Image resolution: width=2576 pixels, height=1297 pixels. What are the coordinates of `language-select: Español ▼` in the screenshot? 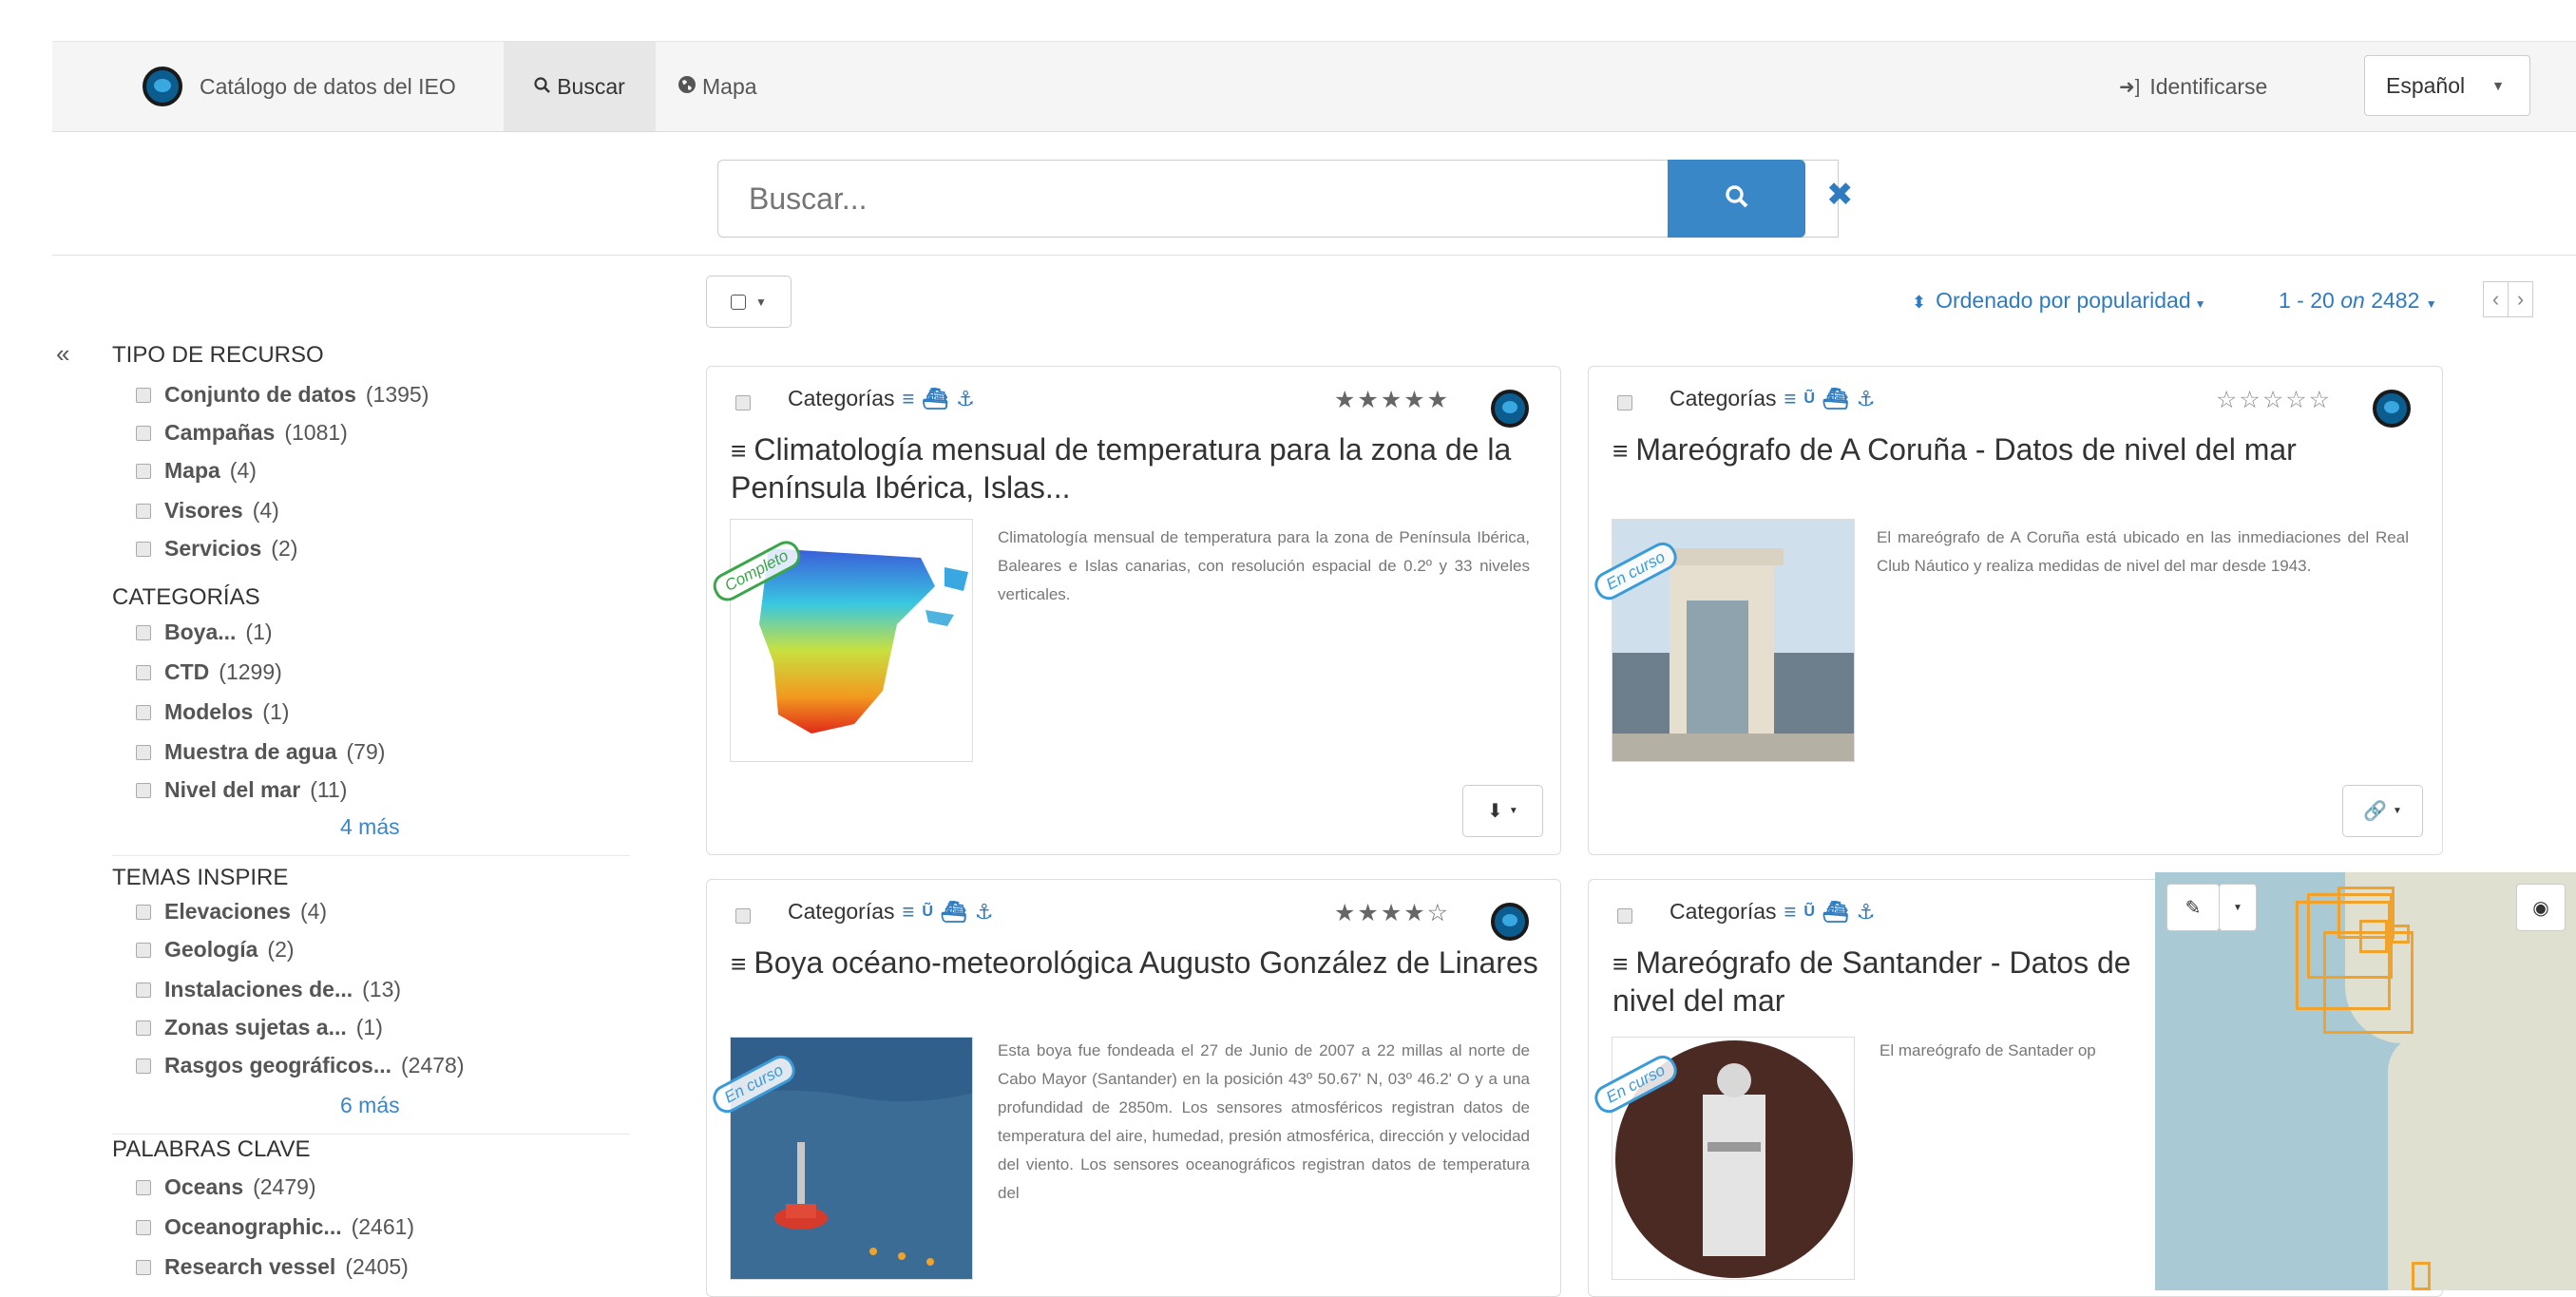 It's located at (2447, 85).